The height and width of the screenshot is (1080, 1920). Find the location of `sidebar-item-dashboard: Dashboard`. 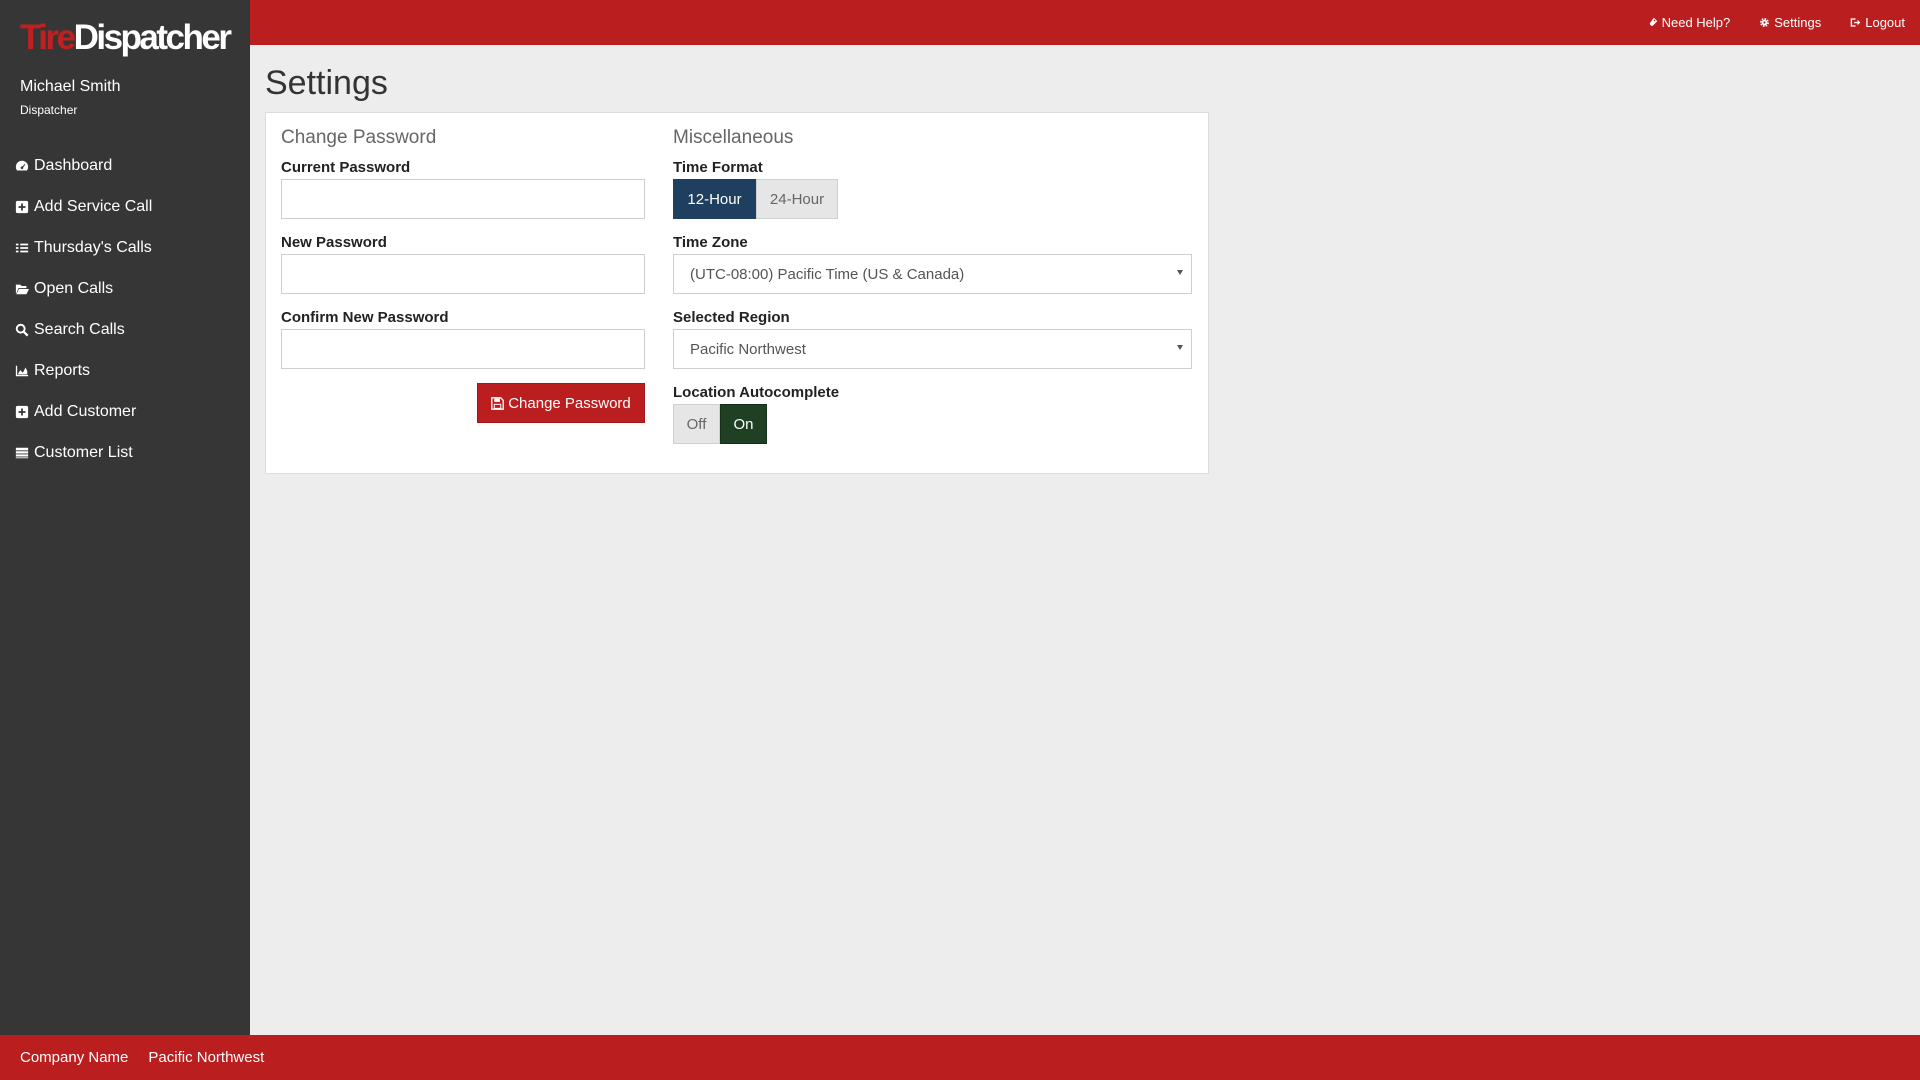

sidebar-item-dashboard: Dashboard is located at coordinates (125, 165).